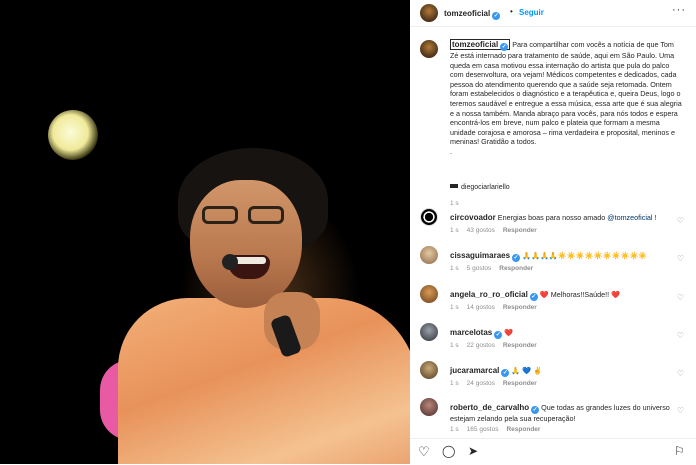 This screenshot has width=696, height=465. What do you see at coordinates (454, 186) in the screenshot?
I see `tag-icon` at bounding box center [454, 186].